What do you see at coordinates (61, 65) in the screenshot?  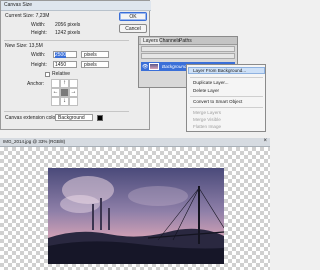 I see `height-input-value: 1450` at bounding box center [61, 65].